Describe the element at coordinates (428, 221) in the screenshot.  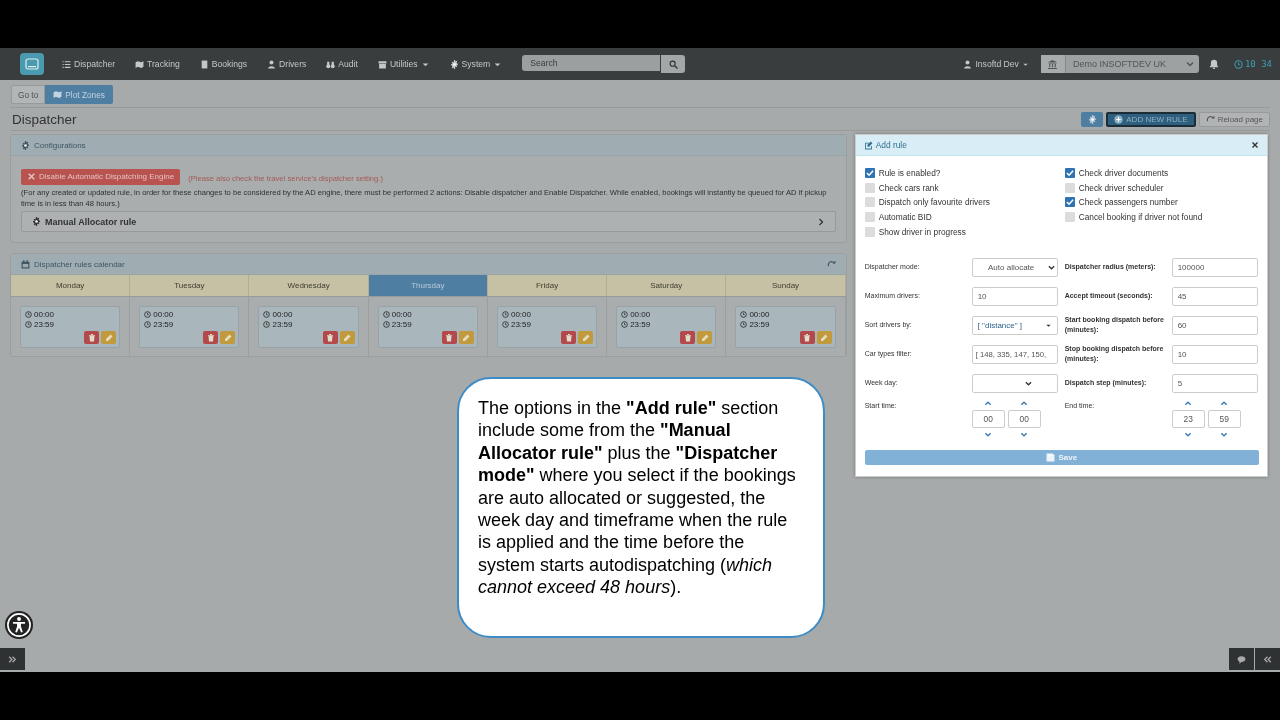
I see `accordion-header: Manual Allocator rule` at that location.